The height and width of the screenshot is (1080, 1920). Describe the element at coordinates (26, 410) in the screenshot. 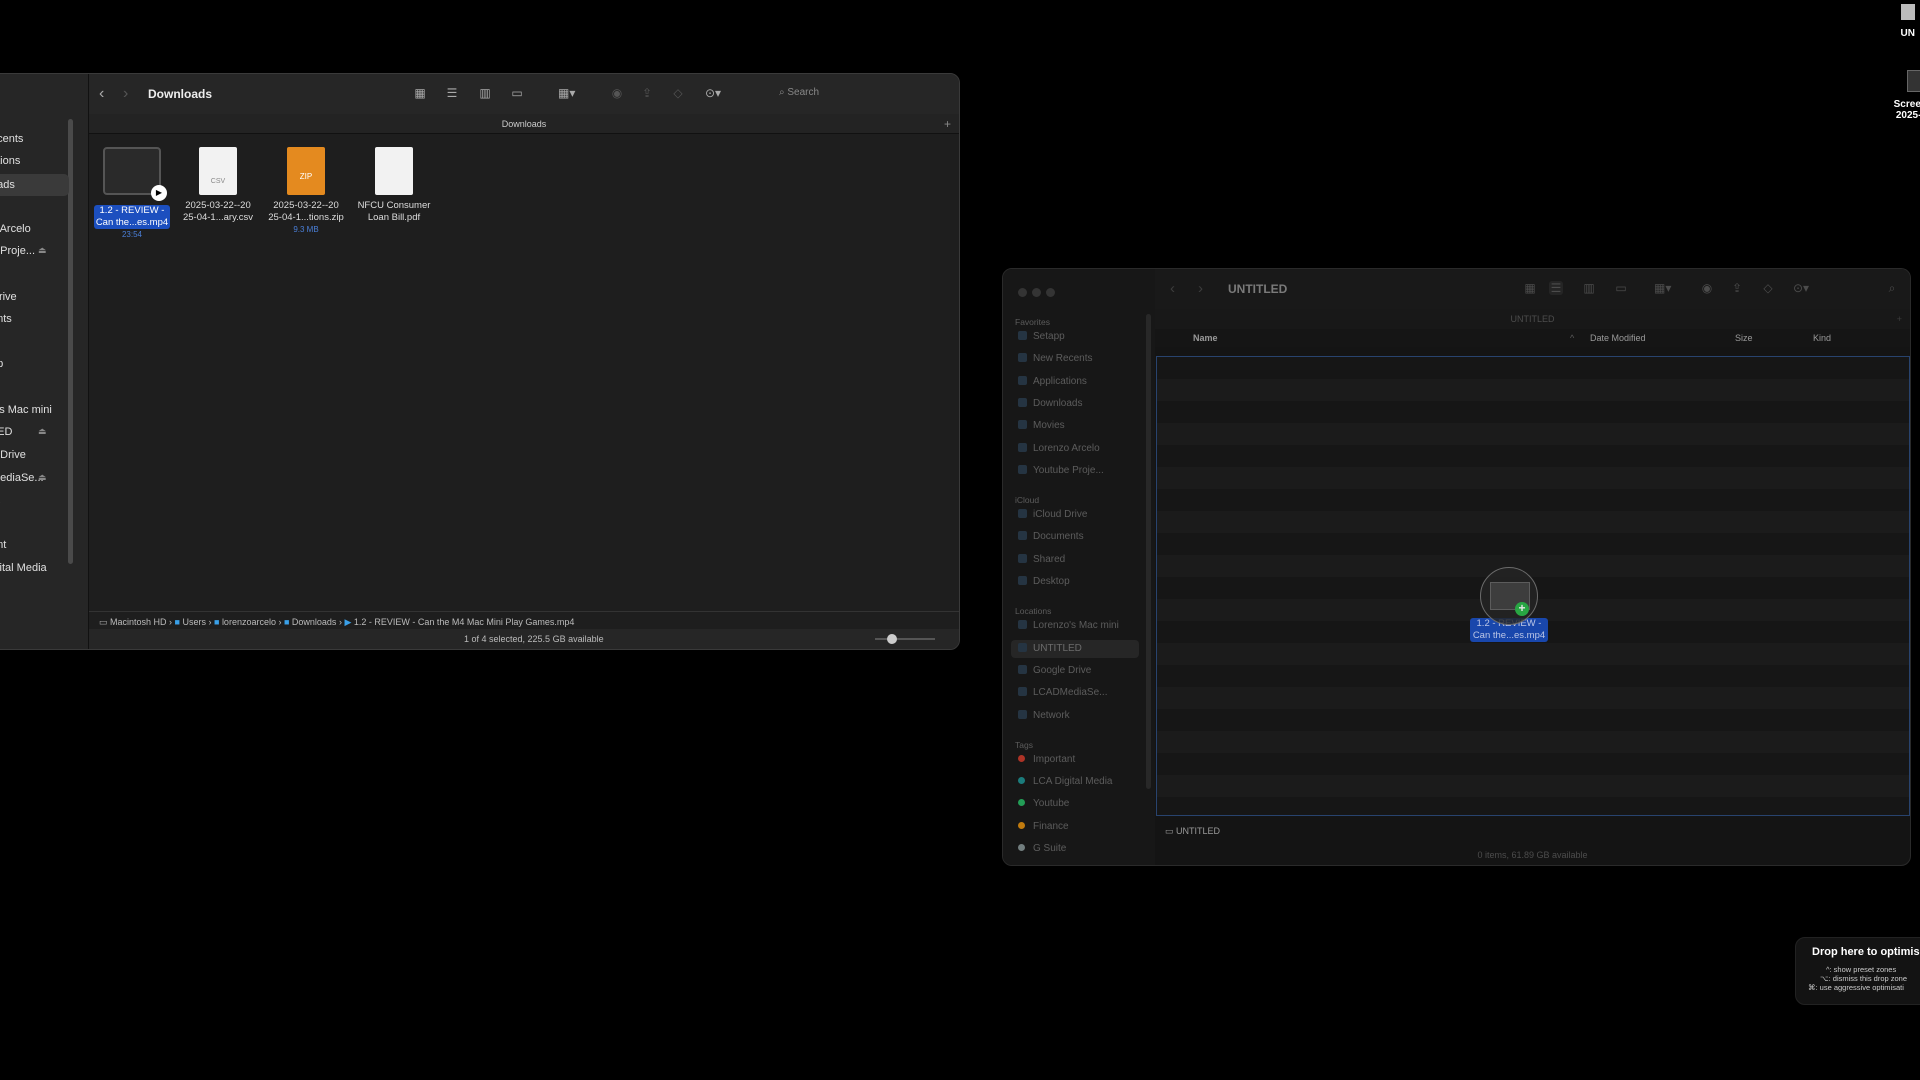

I see `sidebar-item: o's Mac mini` at that location.